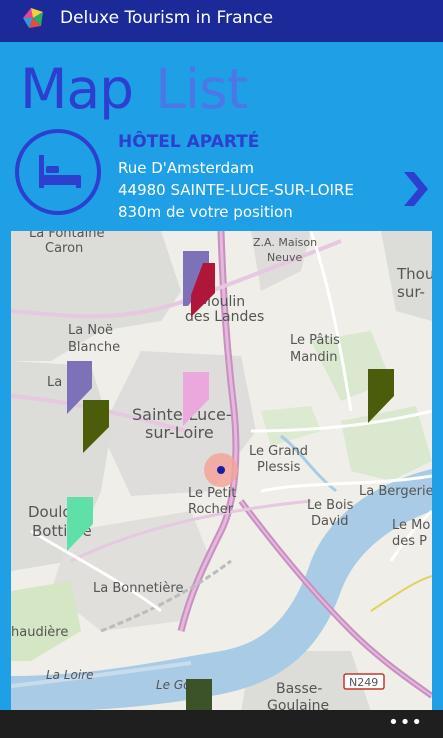 This screenshot has height=738, width=443. What do you see at coordinates (66, 236) in the screenshot?
I see `map-label-la-fontaine: La Fontaine` at bounding box center [66, 236].